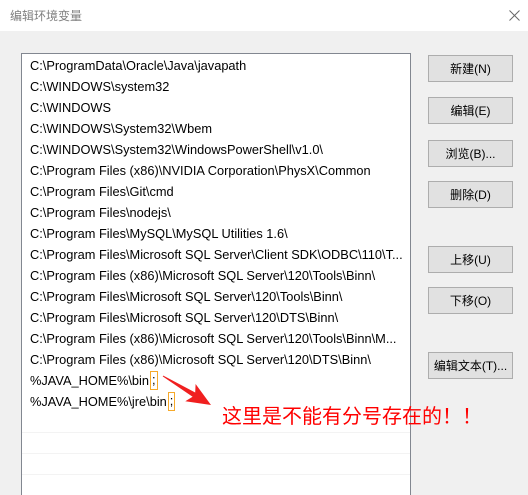 Image resolution: width=528 pixels, height=495 pixels. I want to click on list-item: C:\WINDOWS, so click(216, 107).